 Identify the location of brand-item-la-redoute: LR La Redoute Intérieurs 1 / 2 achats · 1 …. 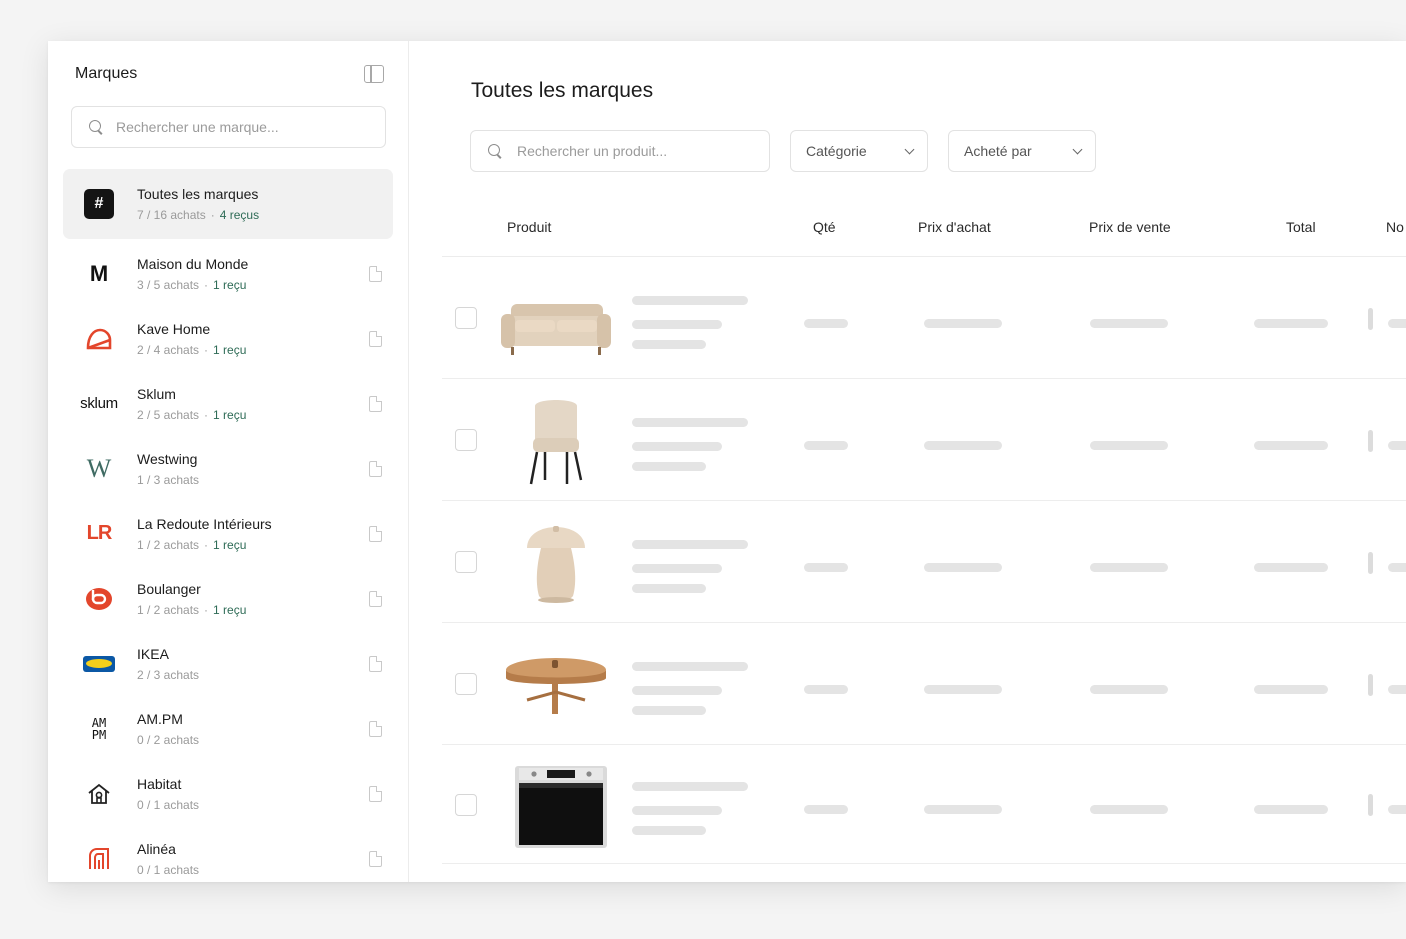
(228, 533).